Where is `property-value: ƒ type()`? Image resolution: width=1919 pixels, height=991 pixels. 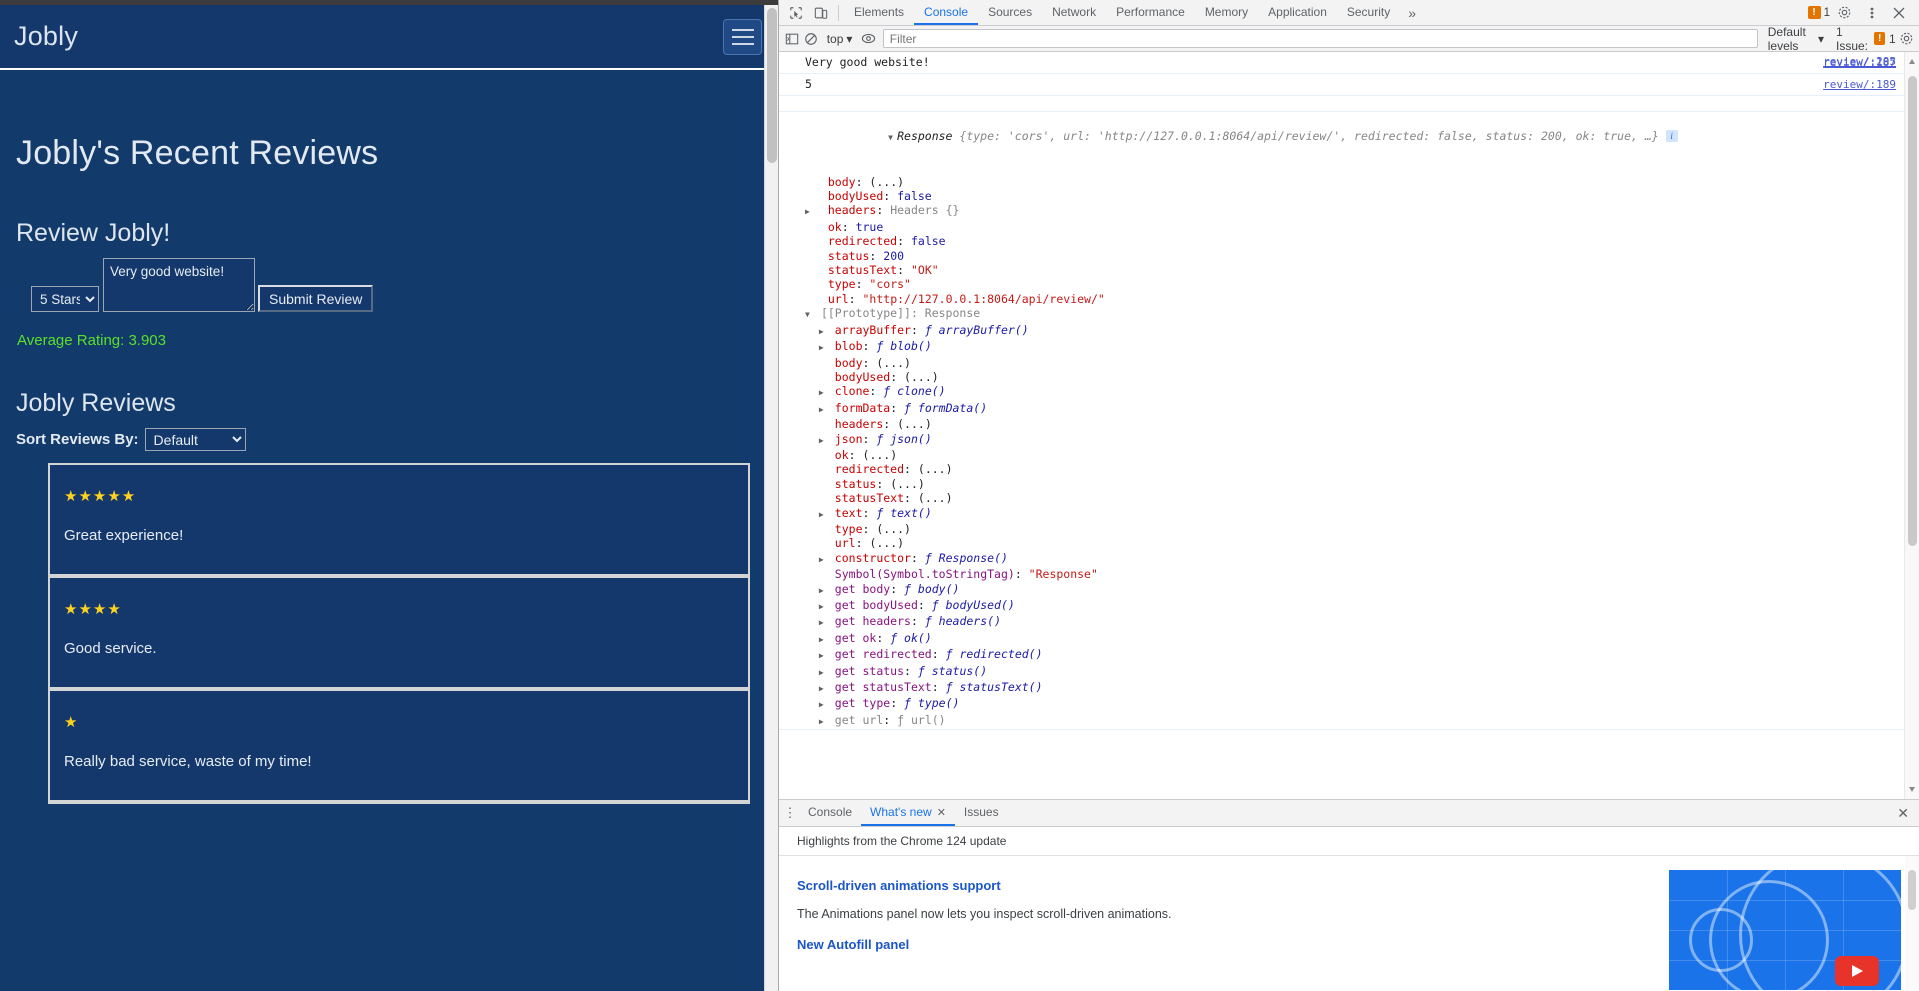 property-value: ƒ type() is located at coordinates (932, 703).